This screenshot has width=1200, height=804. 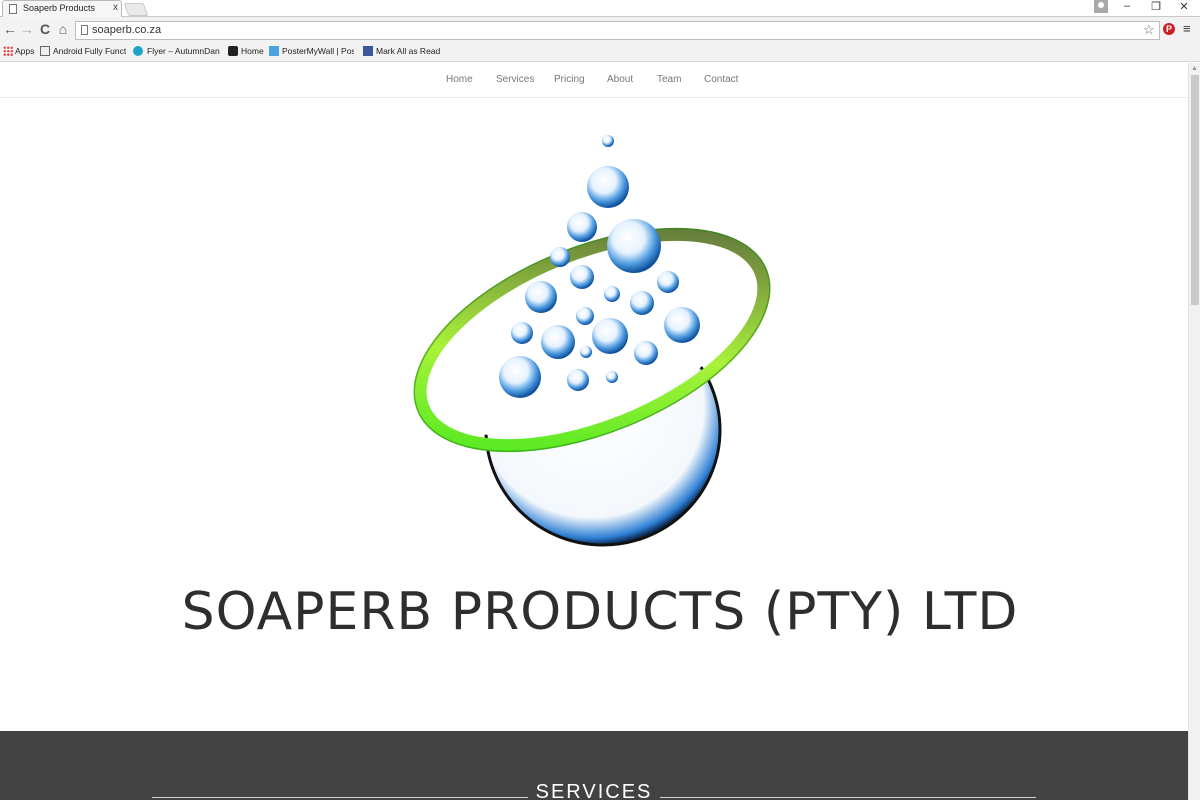 I want to click on site-navigation: Home Services Pricing About Team Contact, so click(x=594, y=80).